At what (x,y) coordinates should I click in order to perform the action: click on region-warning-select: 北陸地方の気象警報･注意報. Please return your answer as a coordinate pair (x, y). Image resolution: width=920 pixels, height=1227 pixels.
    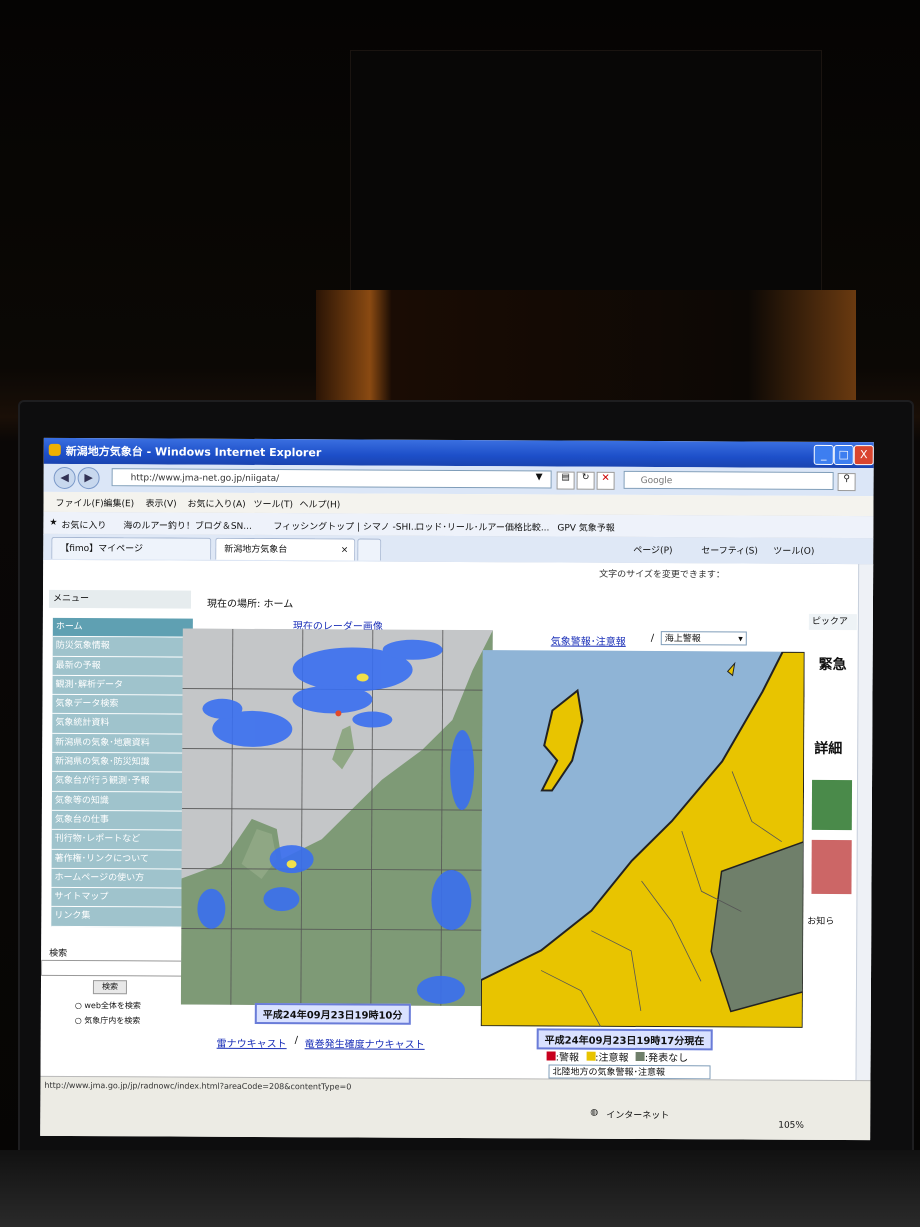
    Looking at the image, I should click on (629, 1072).